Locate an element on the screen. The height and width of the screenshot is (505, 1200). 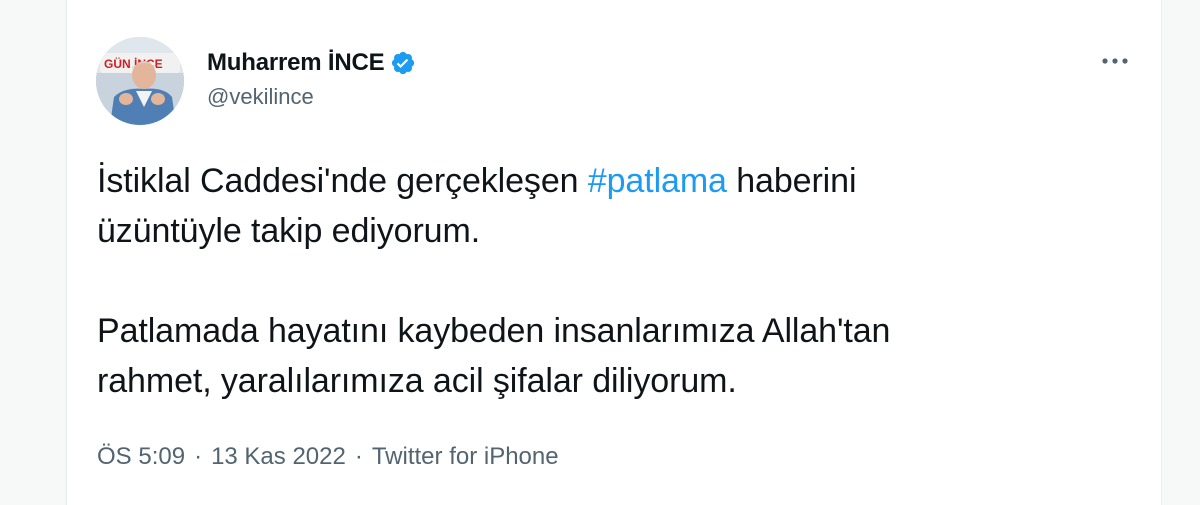
avatar-photo: GÜN İNCE is located at coordinates (140, 81).